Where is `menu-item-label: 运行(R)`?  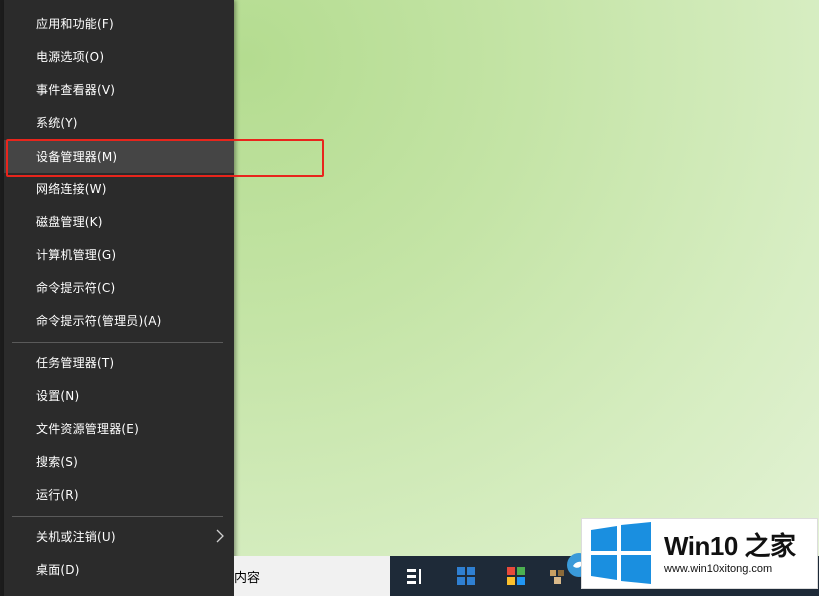 menu-item-label: 运行(R) is located at coordinates (57, 495).